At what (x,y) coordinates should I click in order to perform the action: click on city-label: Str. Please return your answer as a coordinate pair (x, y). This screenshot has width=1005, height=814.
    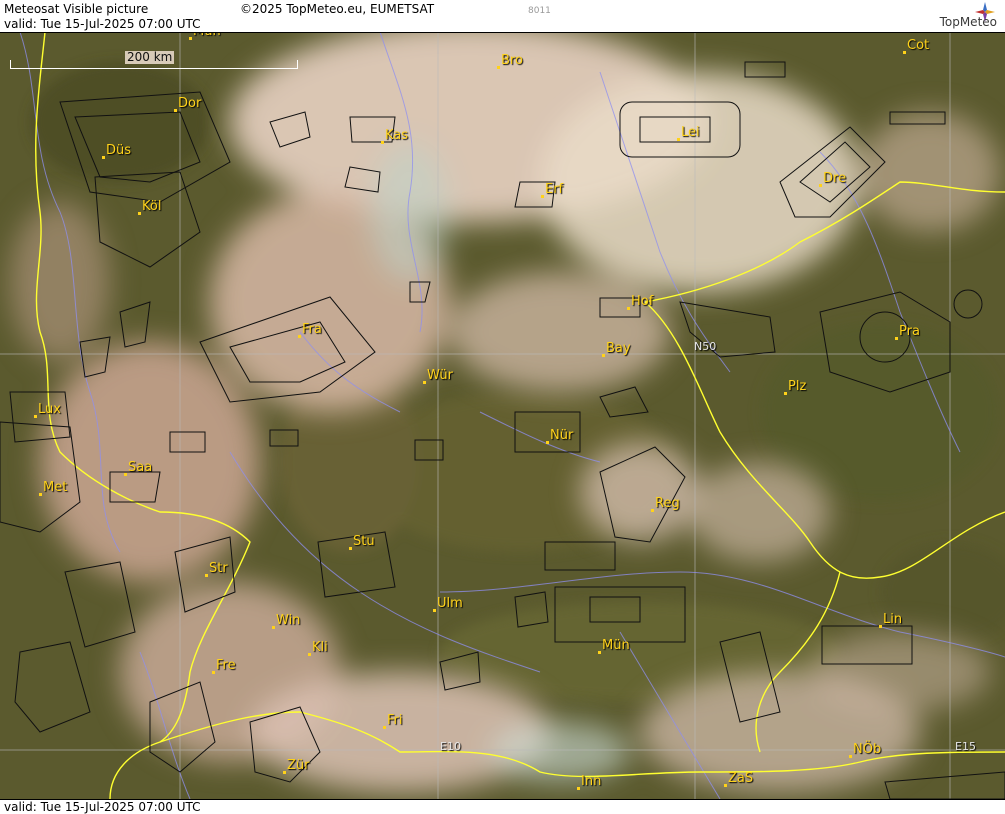
    Looking at the image, I should click on (218, 568).